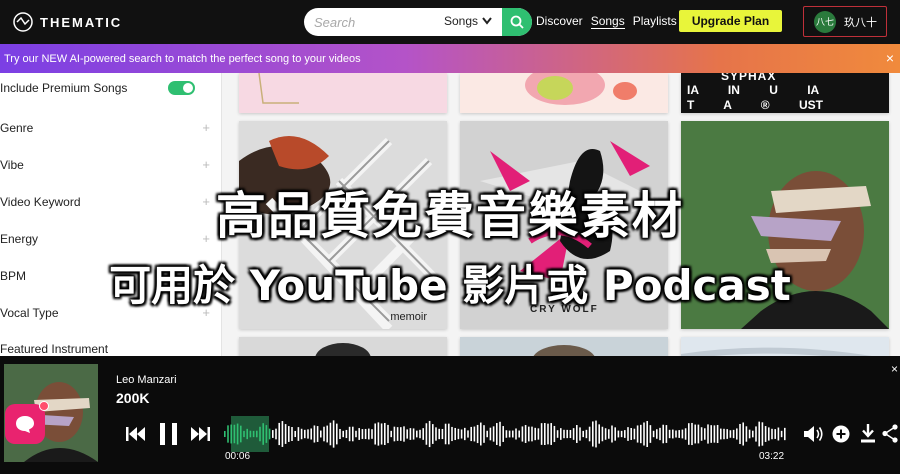 Image resolution: width=900 pixels, height=474 pixels. I want to click on add-icon, so click(841, 434).